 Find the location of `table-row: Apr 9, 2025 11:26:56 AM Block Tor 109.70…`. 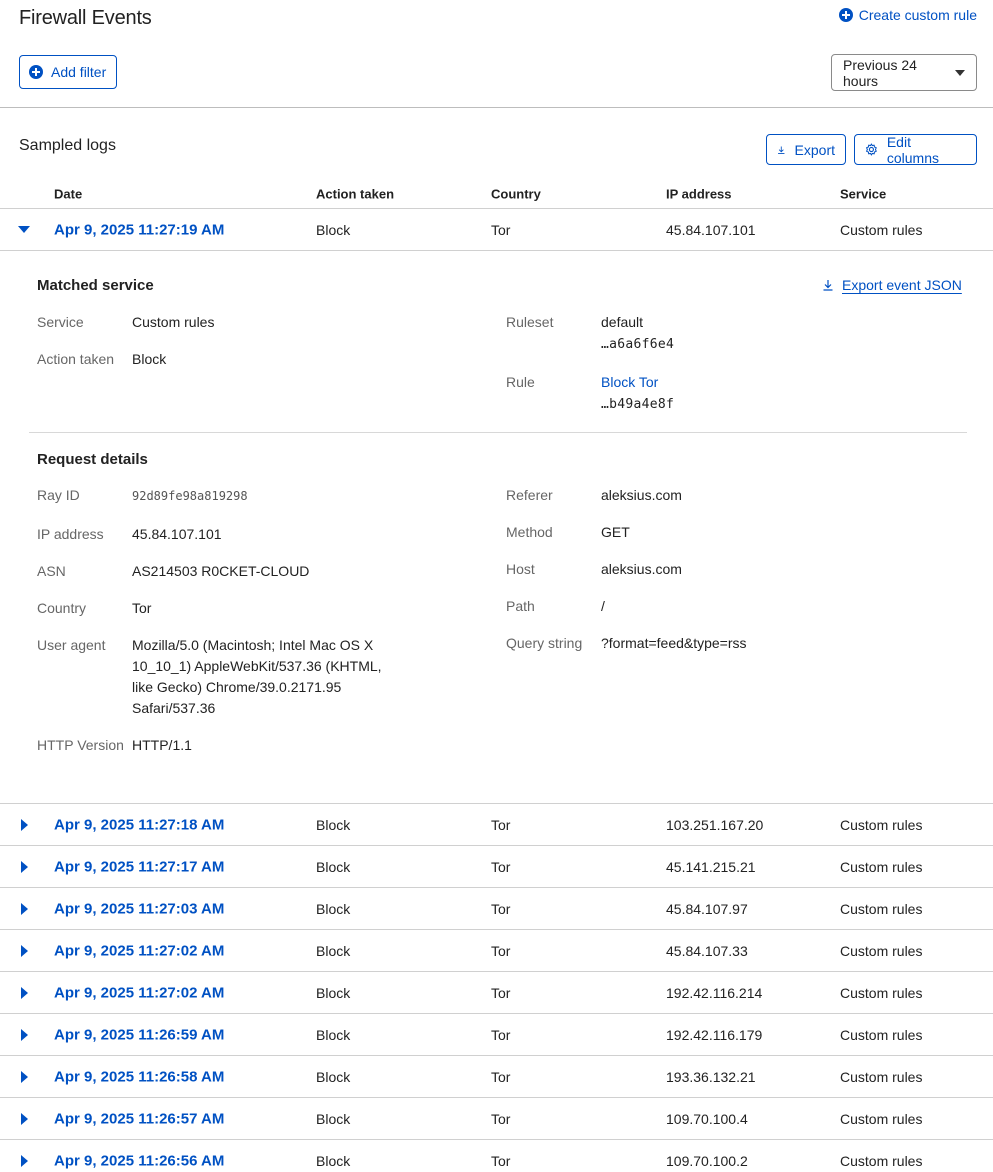

table-row: Apr 9, 2025 11:26:56 AM Block Tor 109.70… is located at coordinates (496, 1156).